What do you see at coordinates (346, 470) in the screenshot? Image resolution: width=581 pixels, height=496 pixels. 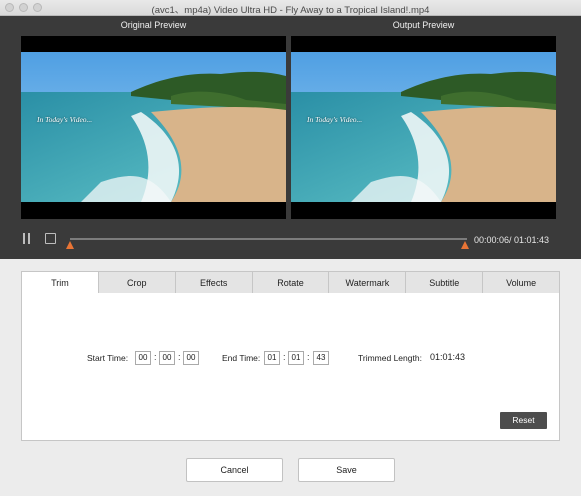 I see `save-button: Save` at bounding box center [346, 470].